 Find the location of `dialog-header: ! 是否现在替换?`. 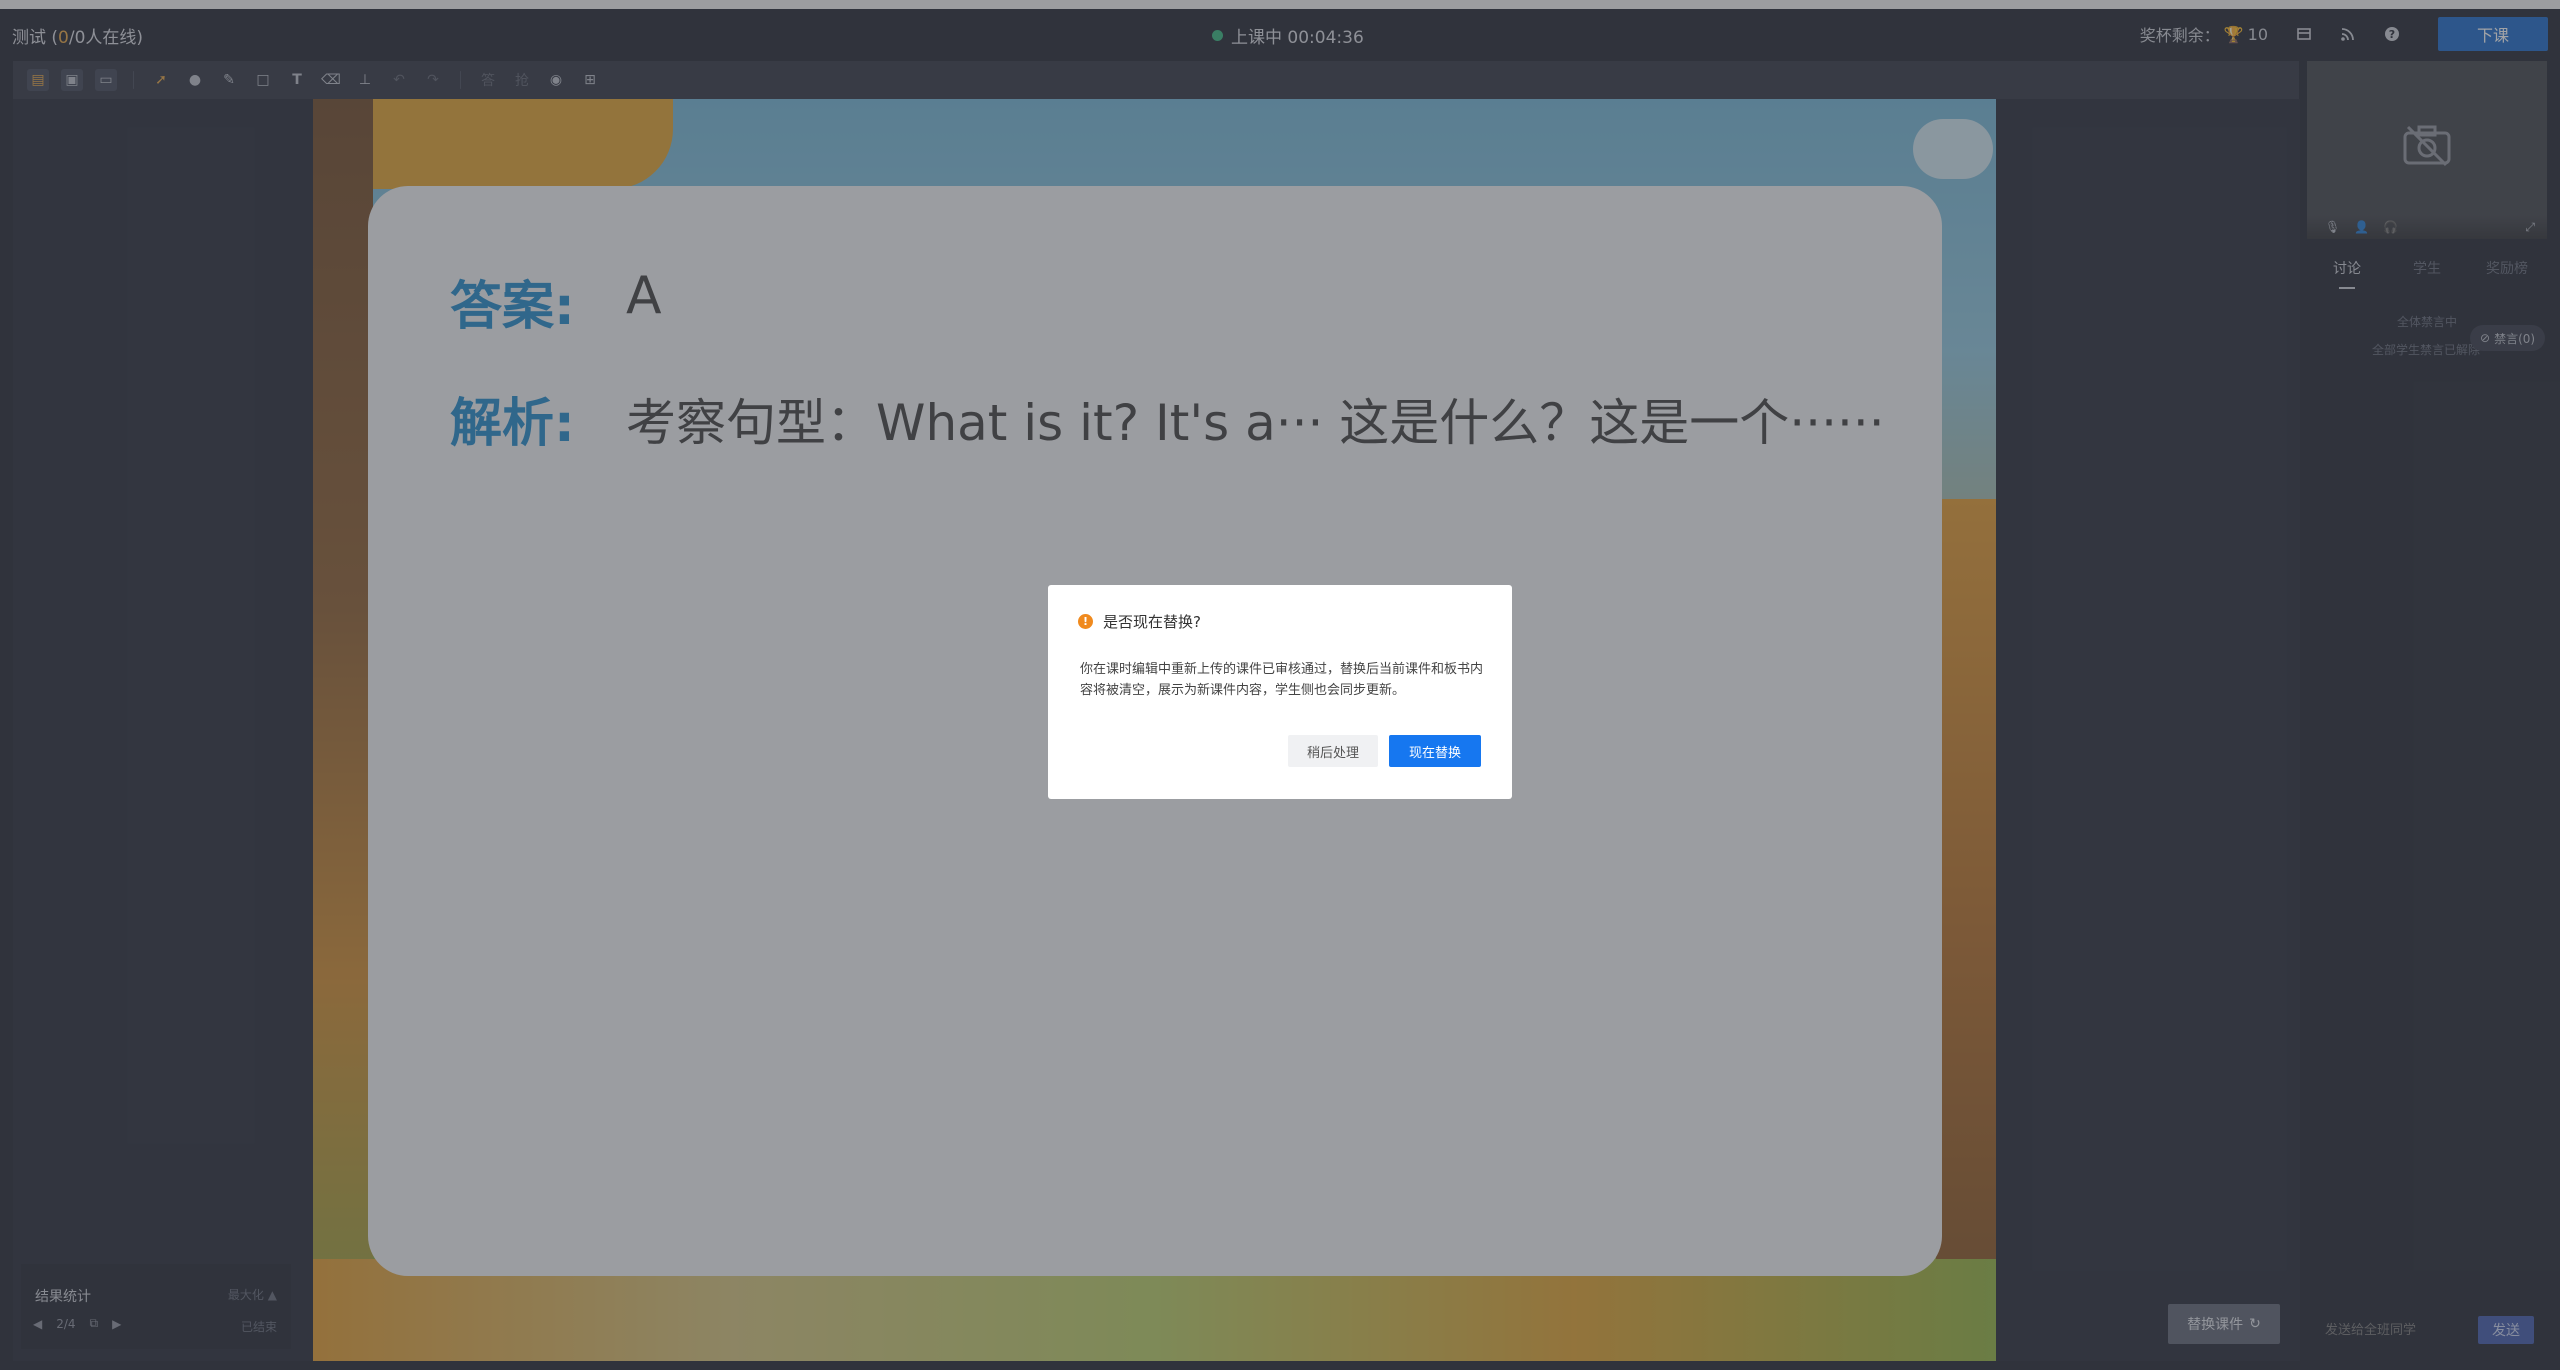

dialog-header: ! 是否现在替换? is located at coordinates (1139, 621).